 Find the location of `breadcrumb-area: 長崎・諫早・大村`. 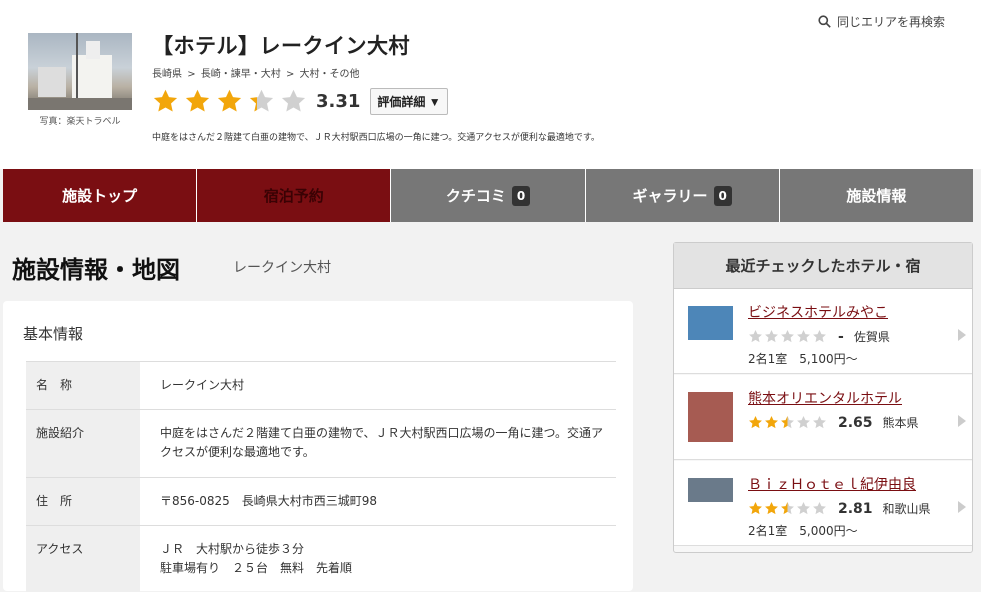

breadcrumb-area: 長崎・諫早・大村 is located at coordinates (241, 74).